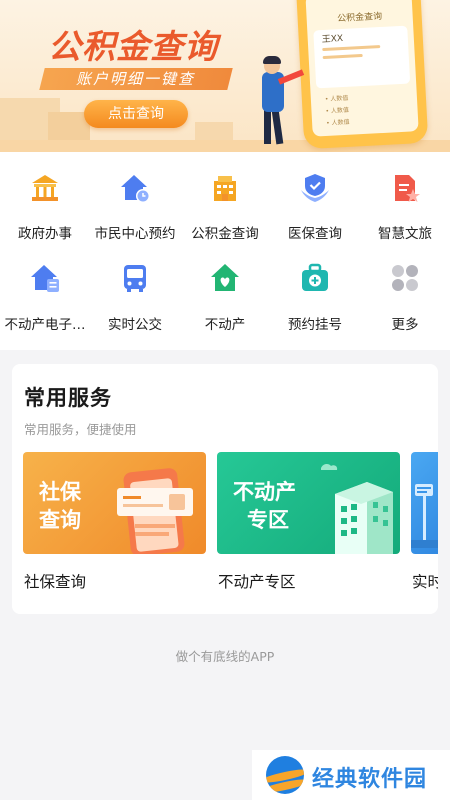 The image size is (450, 800). Describe the element at coordinates (285, 775) in the screenshot. I see `watermark-logo-icon` at that location.